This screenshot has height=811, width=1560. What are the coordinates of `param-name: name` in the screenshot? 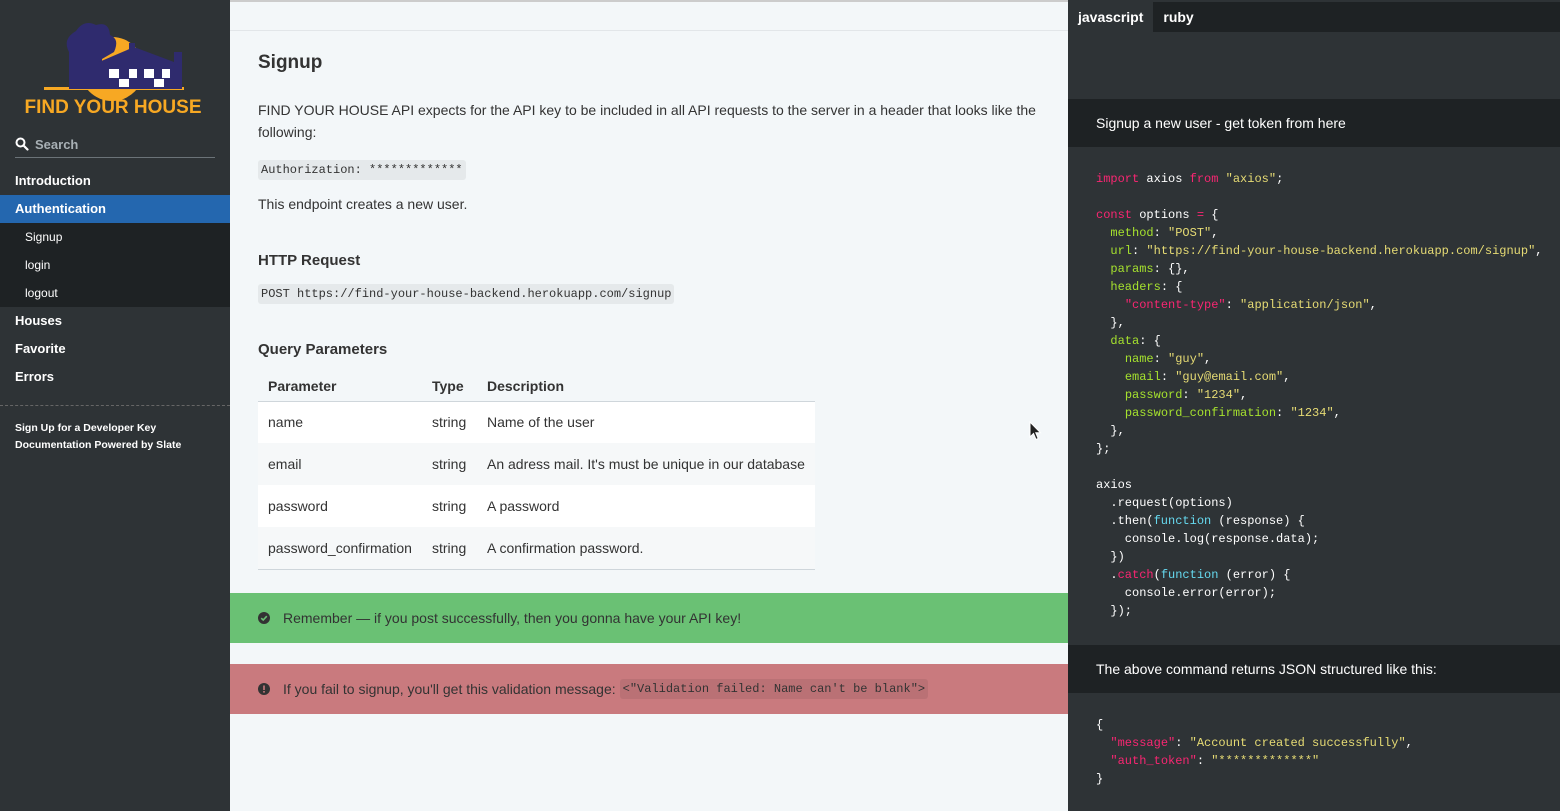 It's located at (340, 422).